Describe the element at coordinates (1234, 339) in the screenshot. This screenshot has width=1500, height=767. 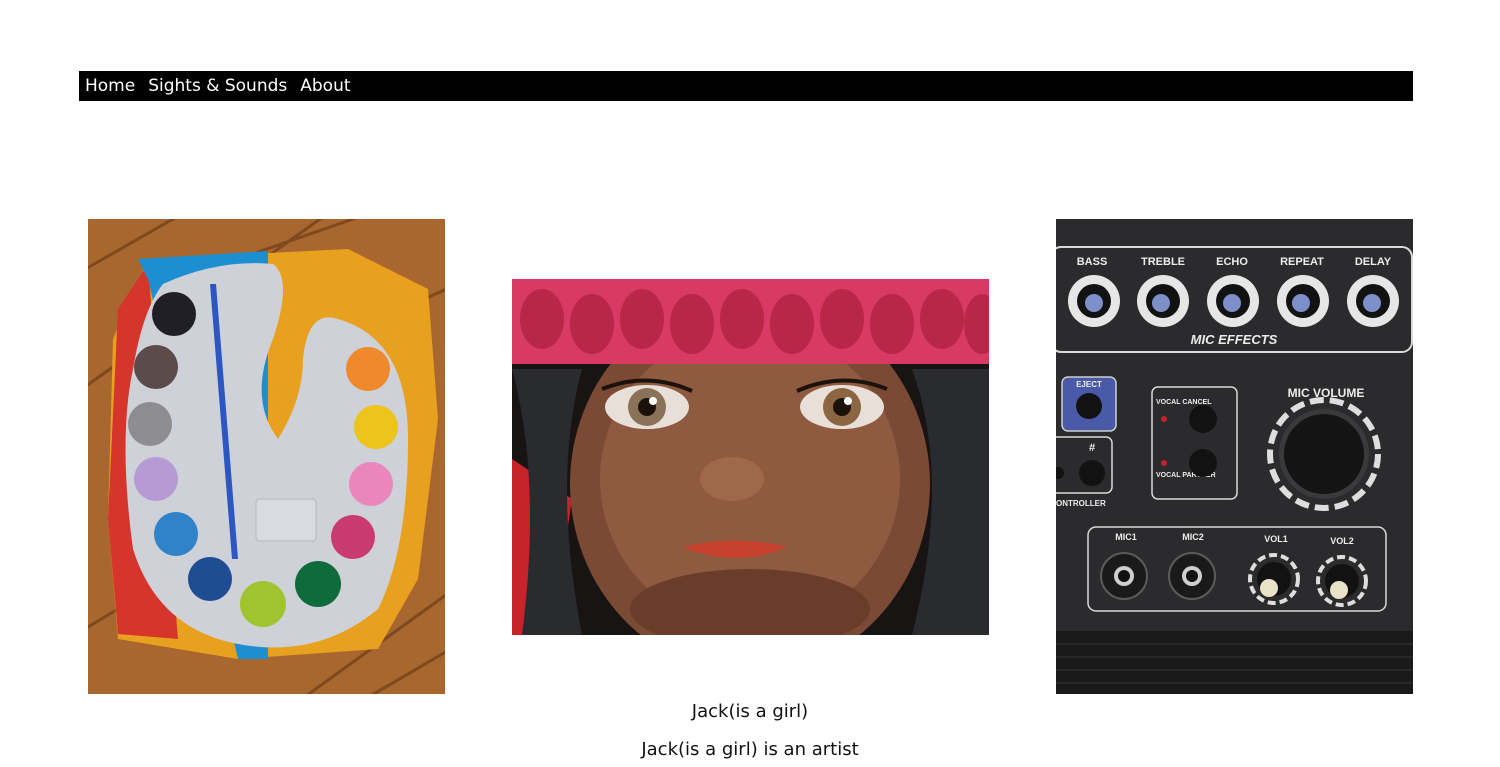
I see `mic-effects-label: MIC EFFECTS` at that location.